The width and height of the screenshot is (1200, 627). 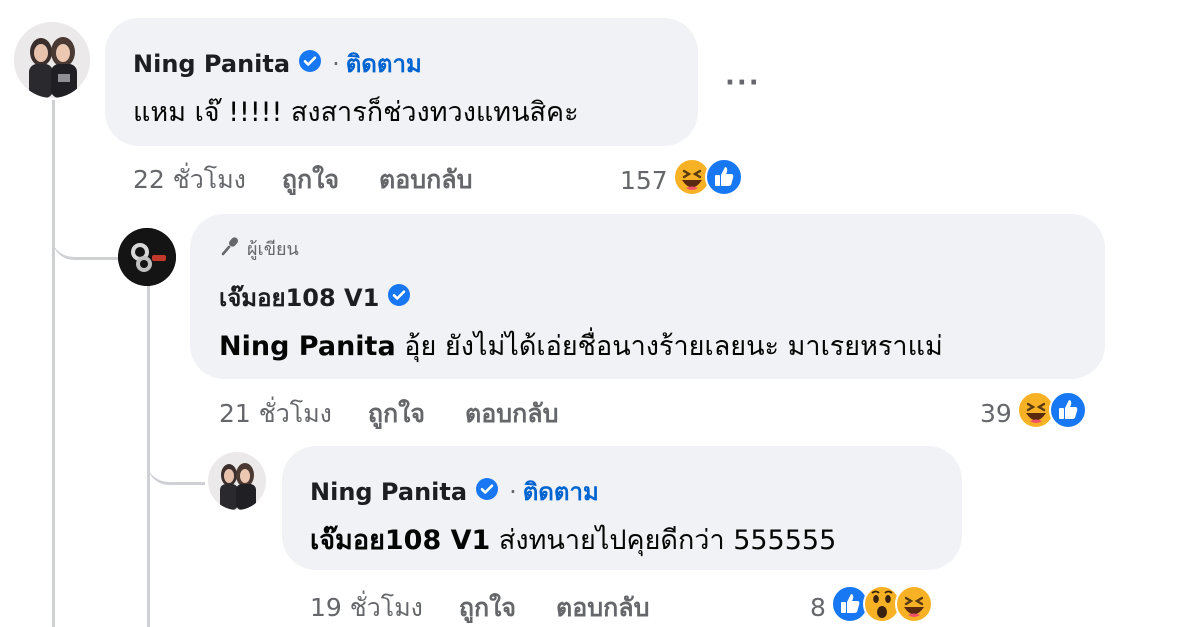 What do you see at coordinates (147, 257) in the screenshot?
I see `avatar-jemoy108` at bounding box center [147, 257].